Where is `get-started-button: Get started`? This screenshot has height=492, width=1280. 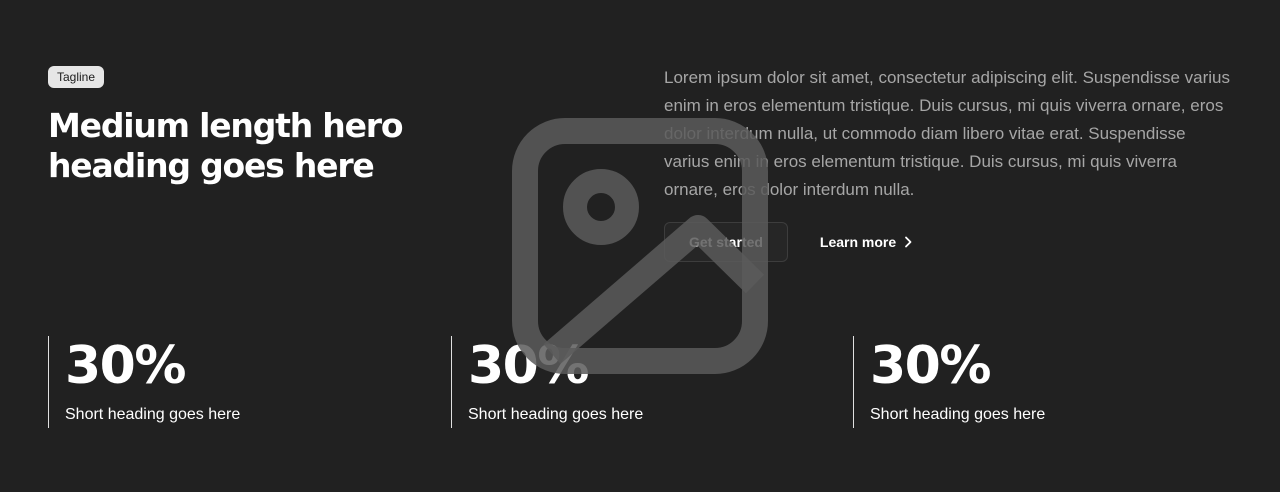
get-started-button: Get started is located at coordinates (726, 242).